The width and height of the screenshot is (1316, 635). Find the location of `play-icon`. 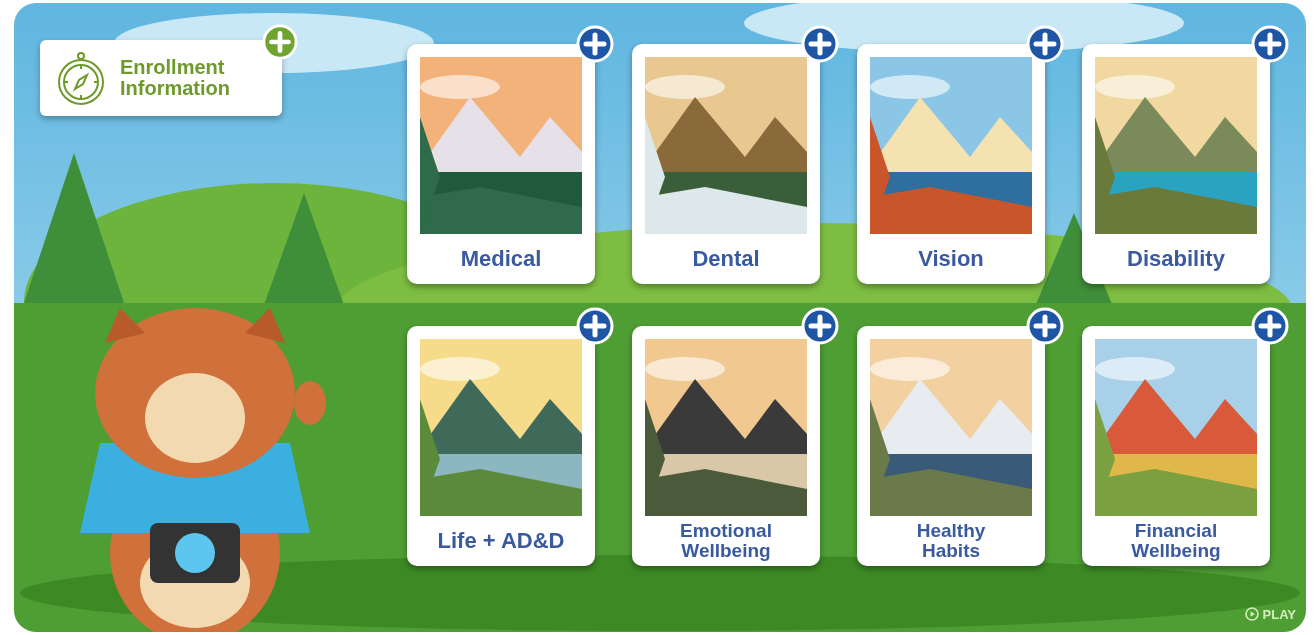

play-icon is located at coordinates (1251, 614).